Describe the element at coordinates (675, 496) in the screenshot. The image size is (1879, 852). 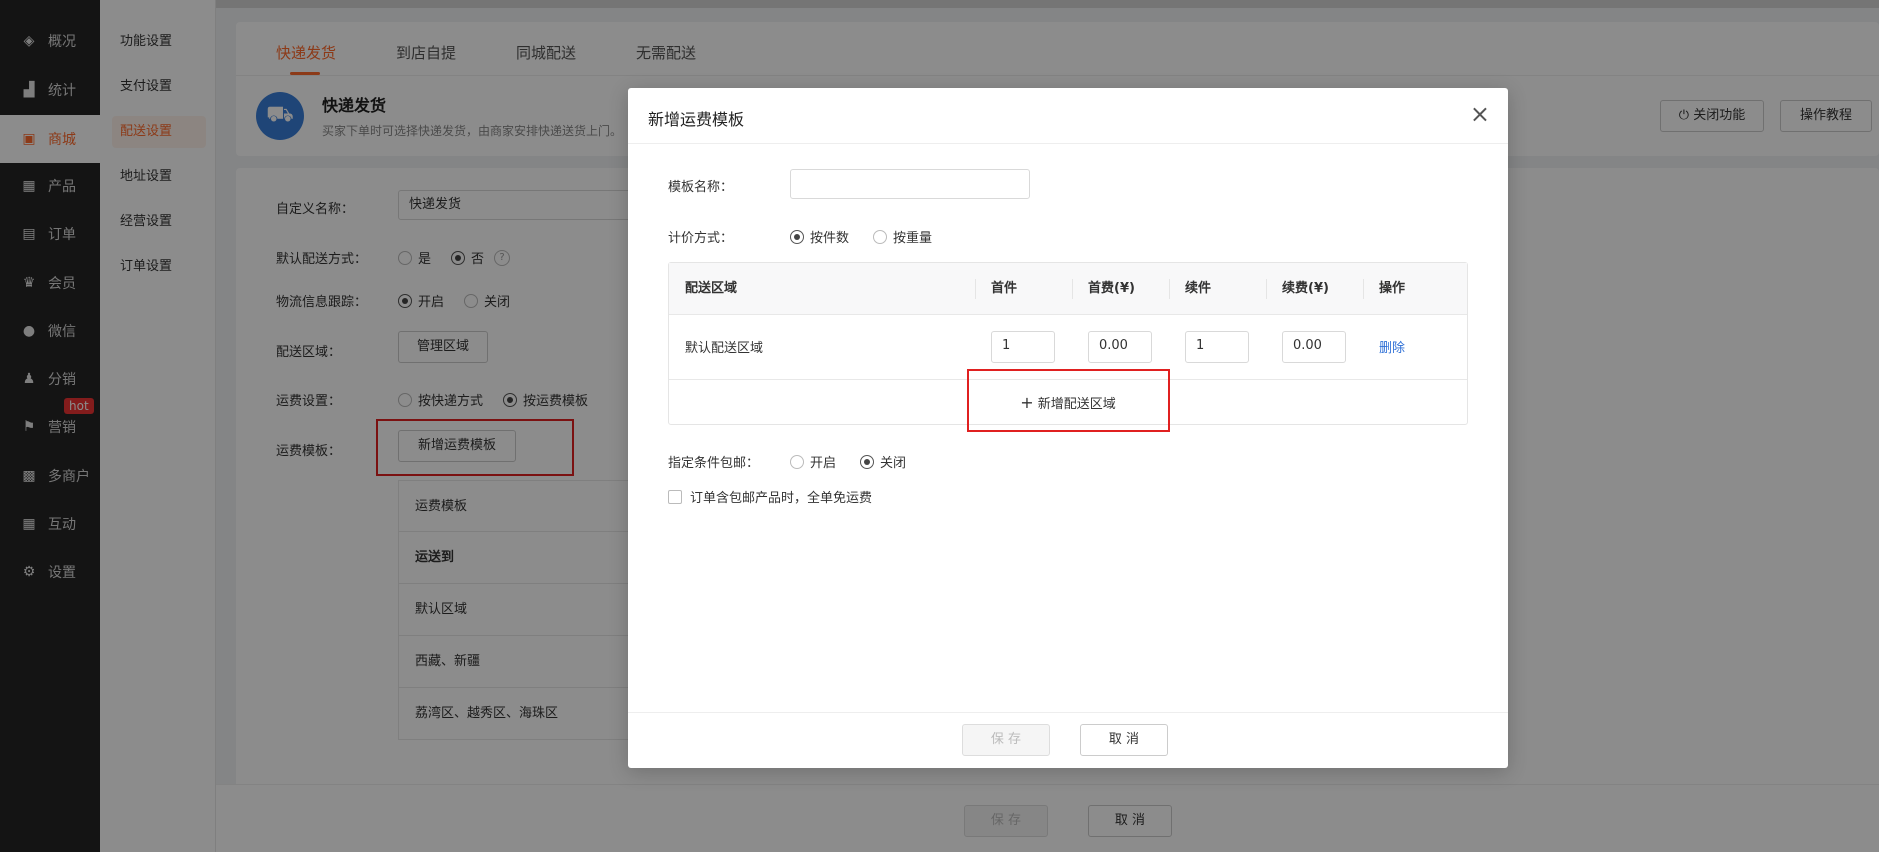
I see `free-shipping-checkbox` at that location.